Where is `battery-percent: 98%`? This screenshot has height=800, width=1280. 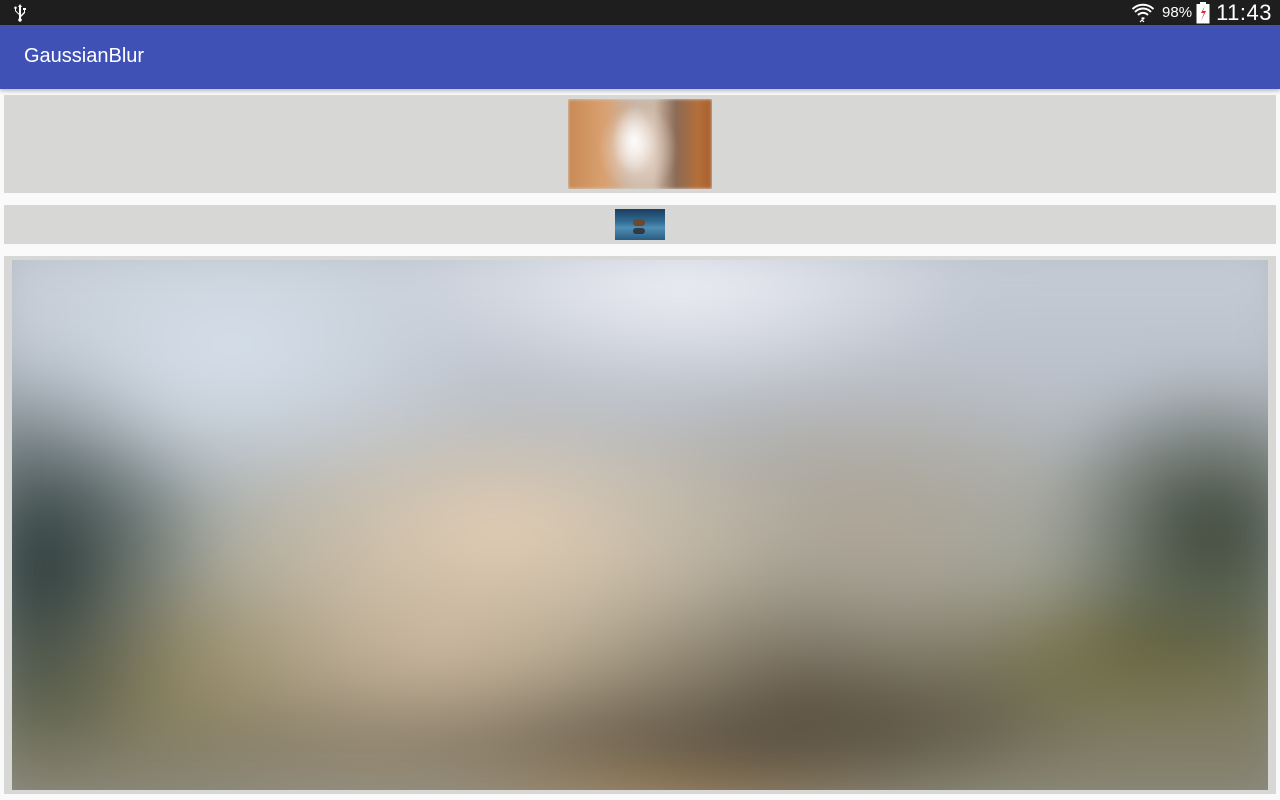 battery-percent: 98% is located at coordinates (1177, 12).